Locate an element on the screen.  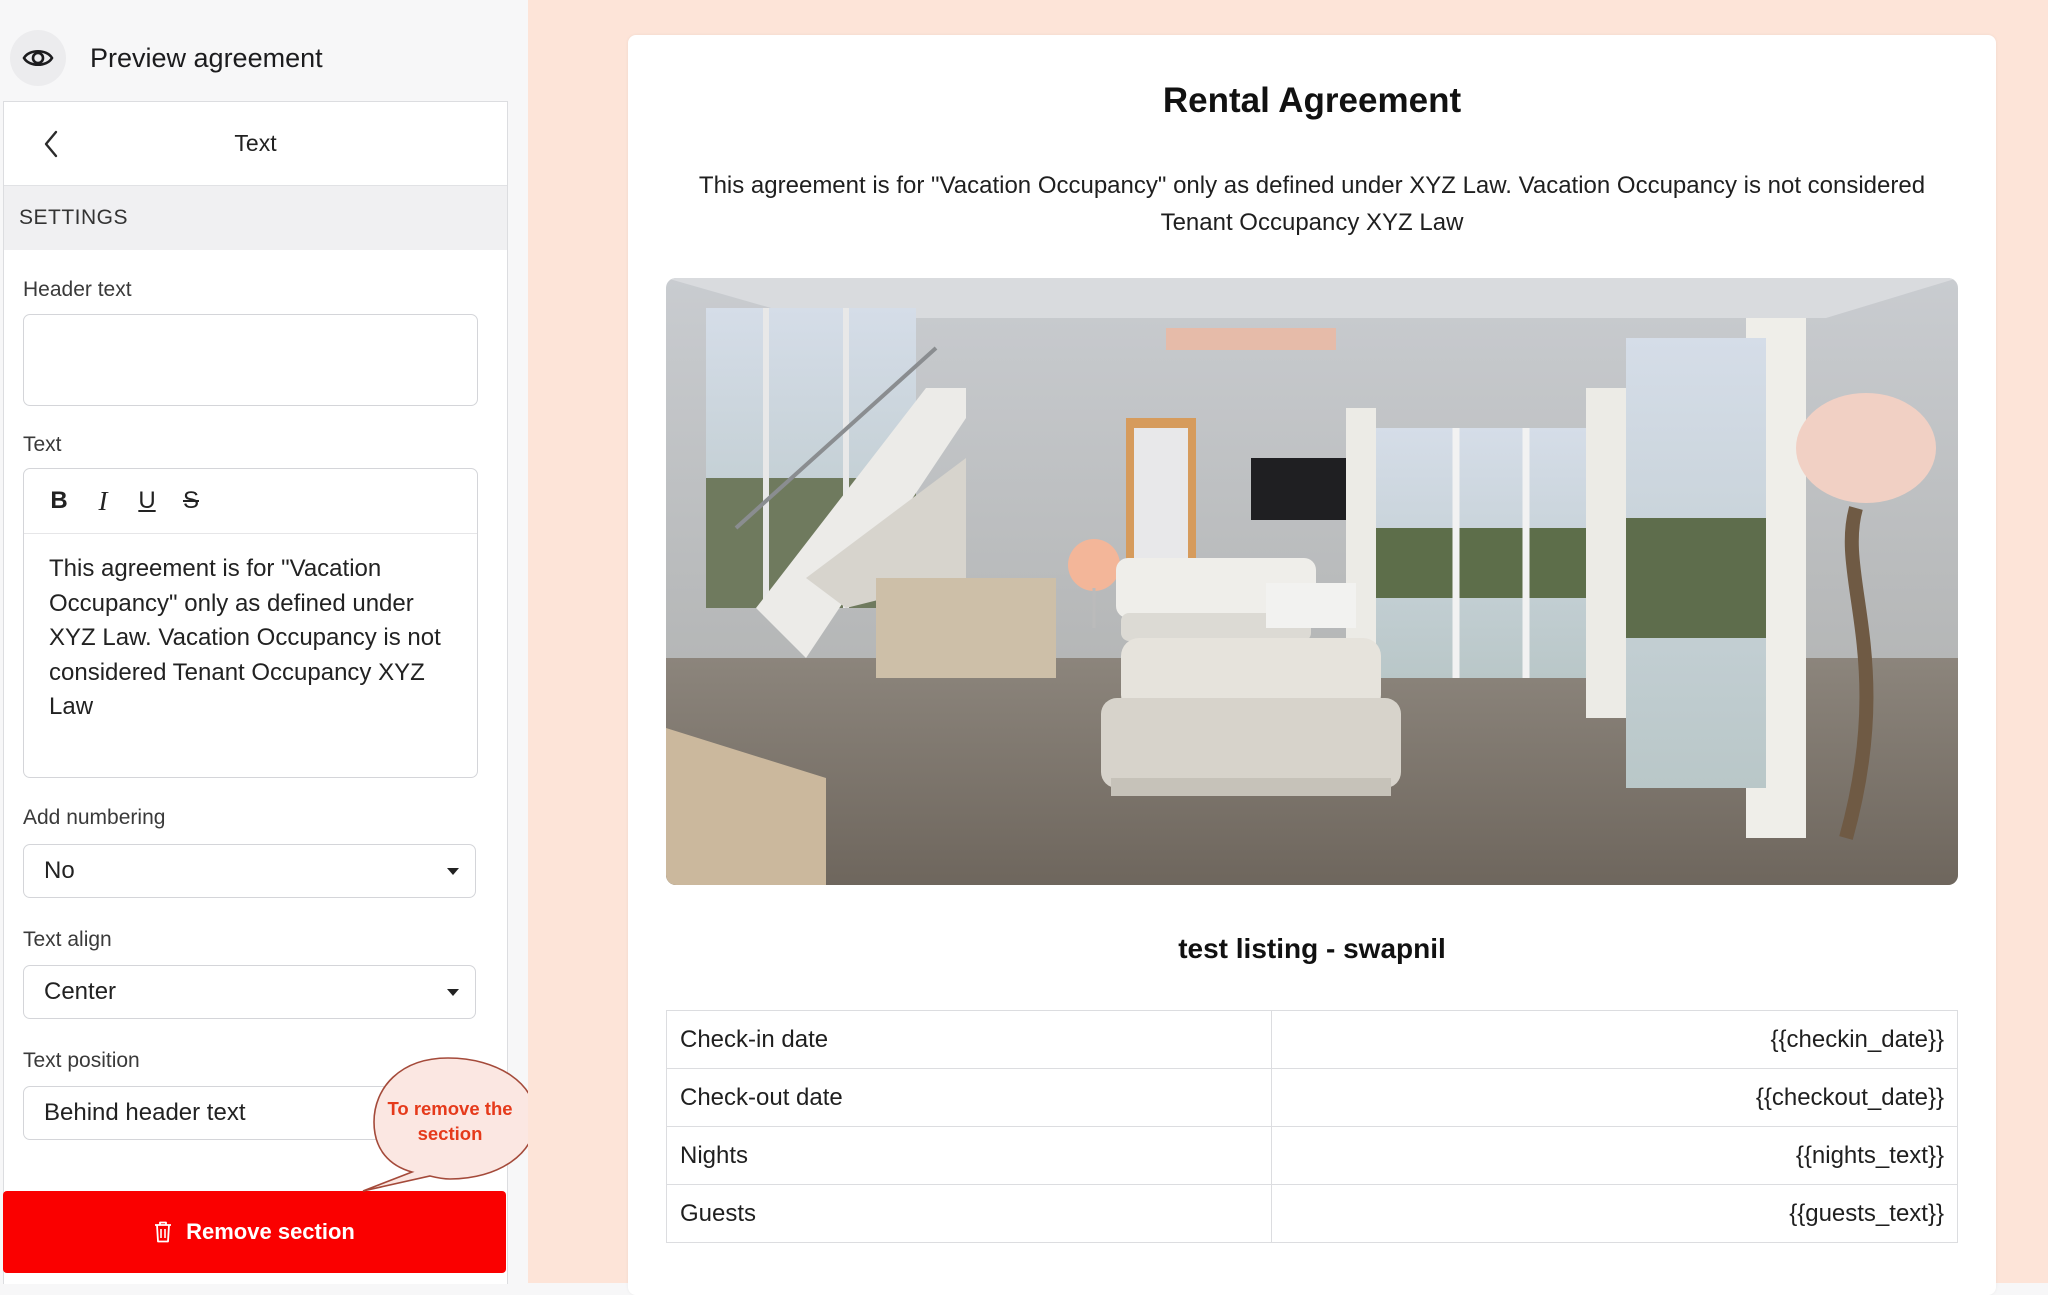
bold-button: B is located at coordinates (59, 500).